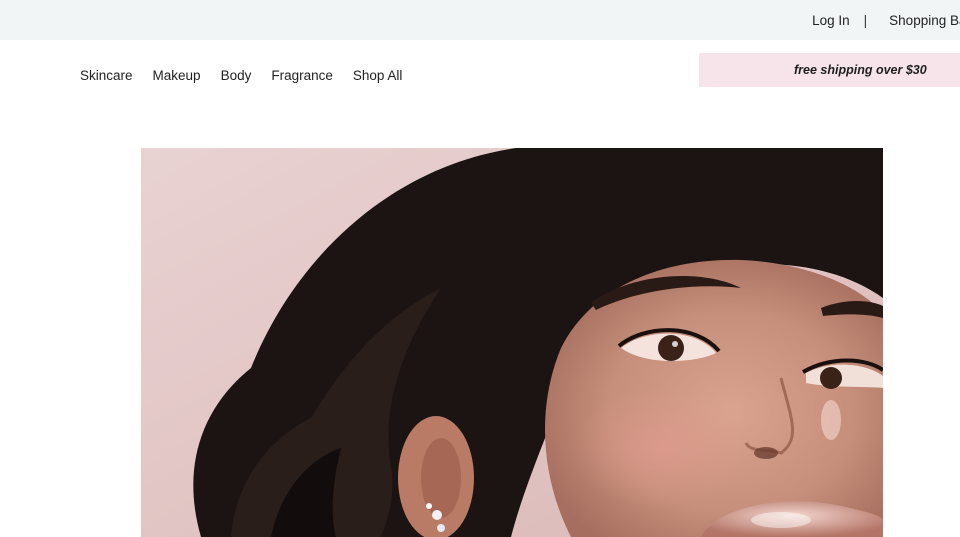 The height and width of the screenshot is (537, 960). What do you see at coordinates (106, 75) in the screenshot?
I see `nav-item-skincare: Skincare` at bounding box center [106, 75].